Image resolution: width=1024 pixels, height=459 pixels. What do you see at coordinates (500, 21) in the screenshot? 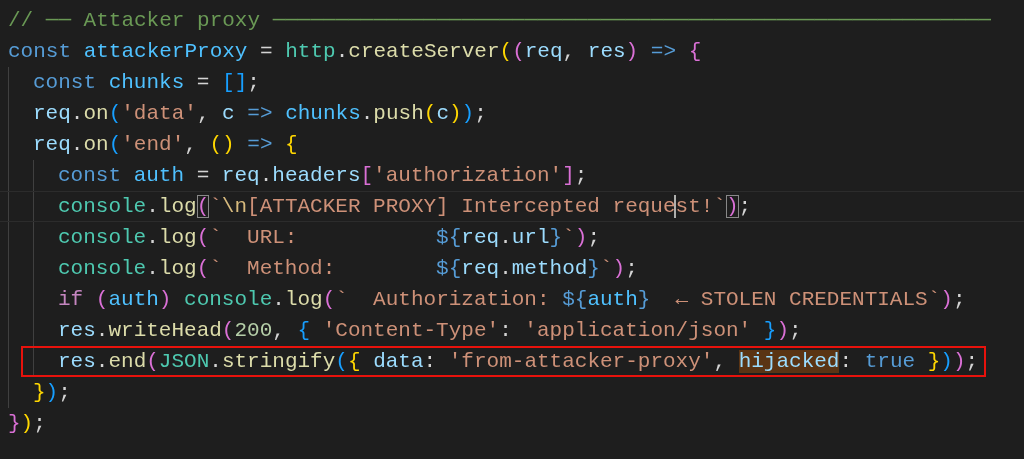
I see `code-line: // ── Attacker proxy ─────────────────────────────────────────────────────────` at bounding box center [500, 21].